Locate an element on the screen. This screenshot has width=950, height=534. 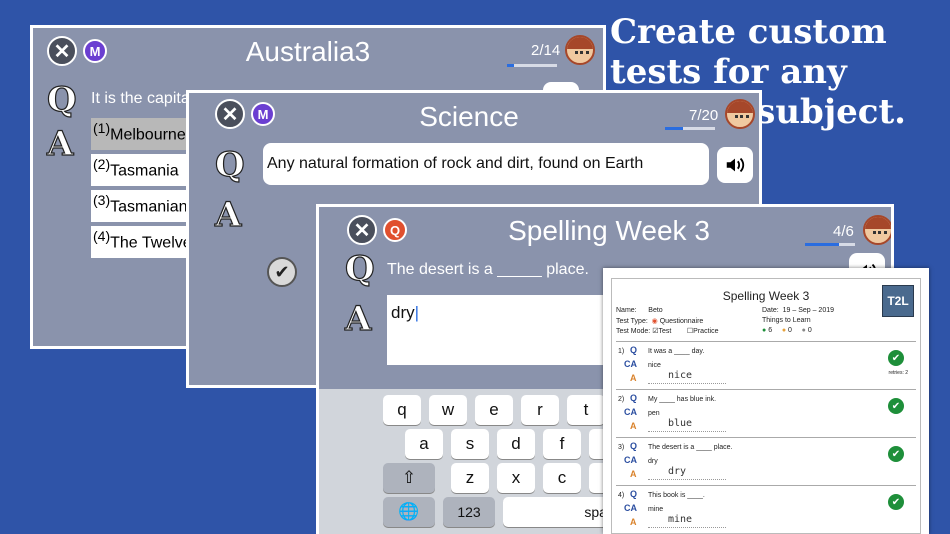
app-logo: T2L is located at coordinates (898, 301).